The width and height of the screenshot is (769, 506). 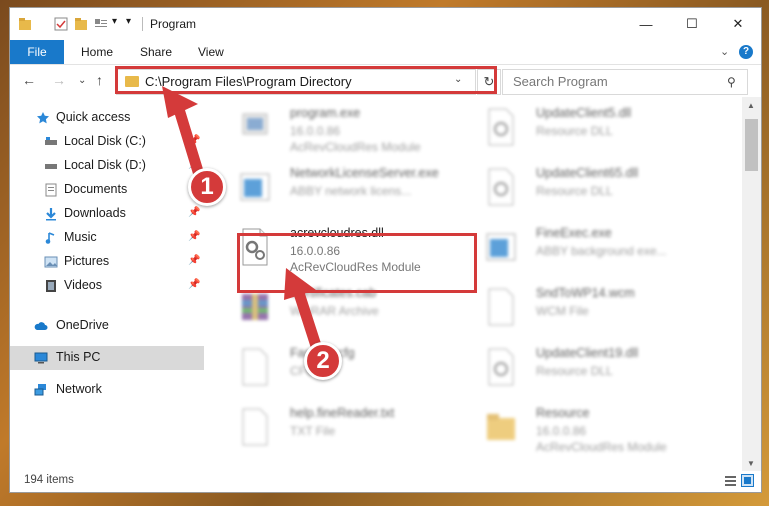 I want to click on callout-step-2: 2, so click(x=323, y=361).